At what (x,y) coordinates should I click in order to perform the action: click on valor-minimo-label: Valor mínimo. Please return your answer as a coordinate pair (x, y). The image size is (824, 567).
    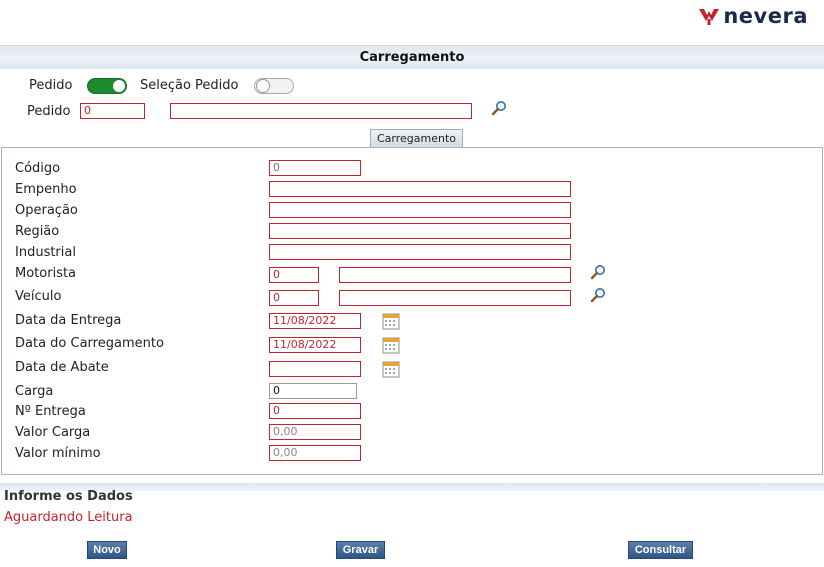
    Looking at the image, I should click on (58, 453).